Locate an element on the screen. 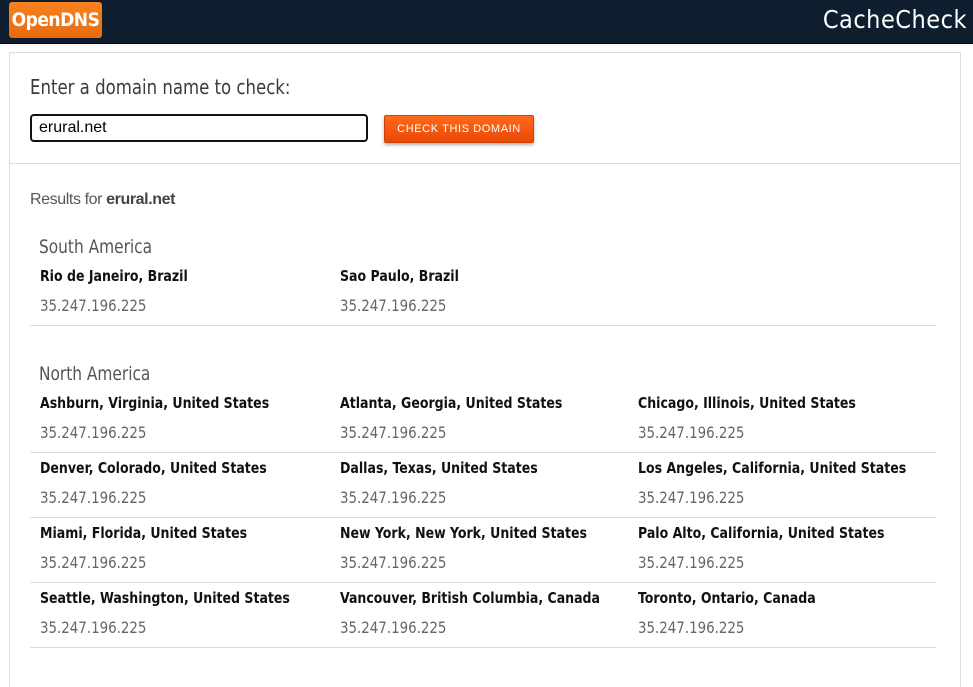 The image size is (973, 687). location-name: Sao Paulo, Brazil is located at coordinates (399, 276).